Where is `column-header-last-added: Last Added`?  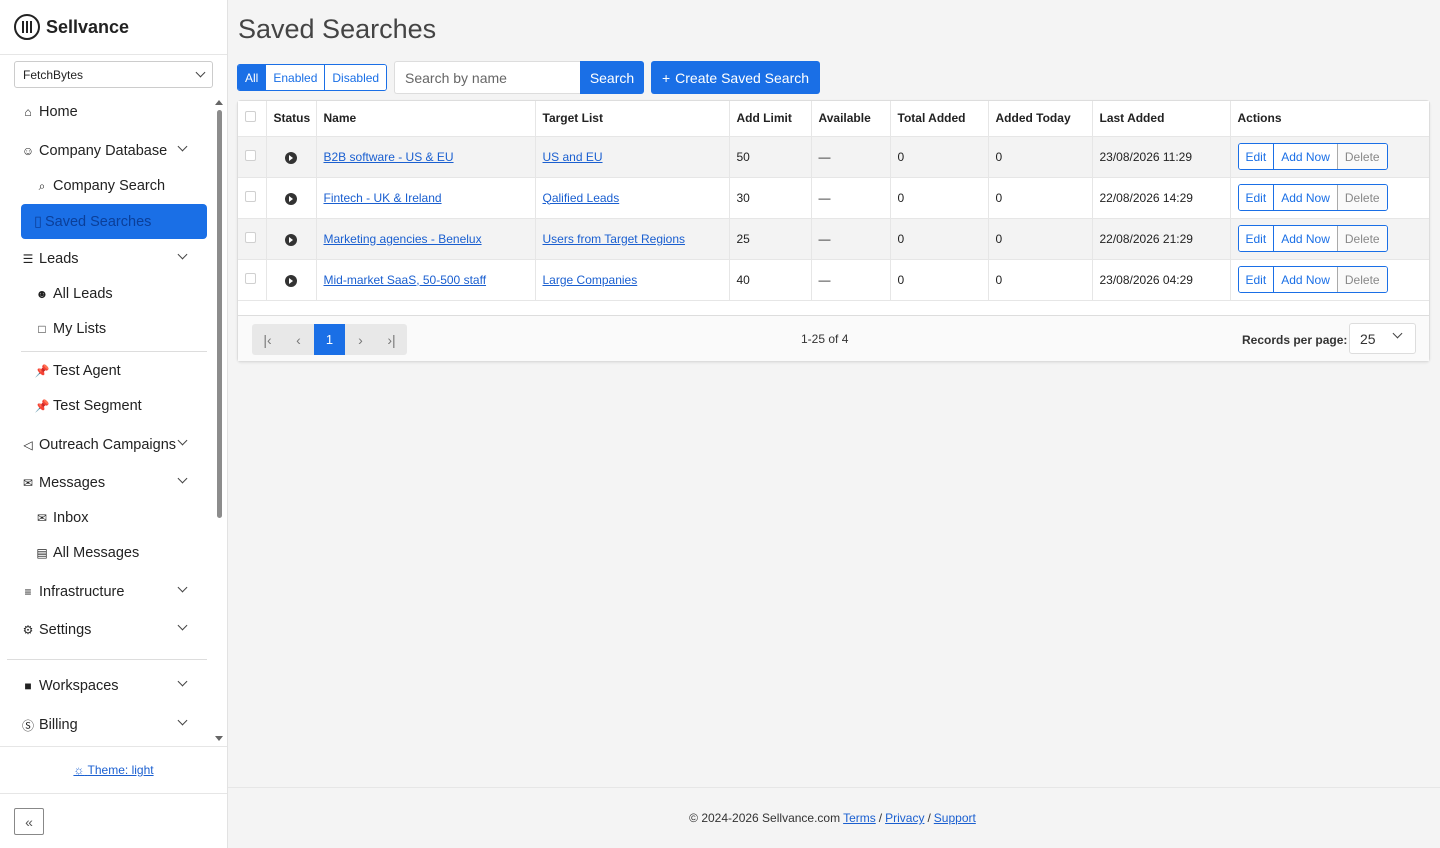
column-header-last-added: Last Added is located at coordinates (1161, 119).